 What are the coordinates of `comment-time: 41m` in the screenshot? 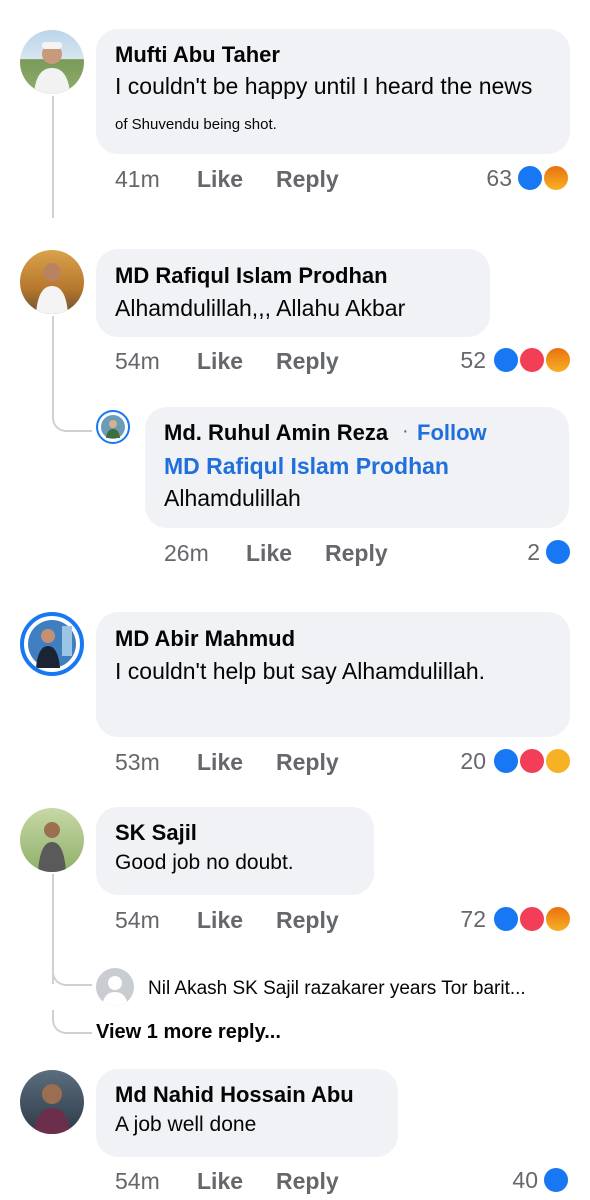 It's located at (137, 179).